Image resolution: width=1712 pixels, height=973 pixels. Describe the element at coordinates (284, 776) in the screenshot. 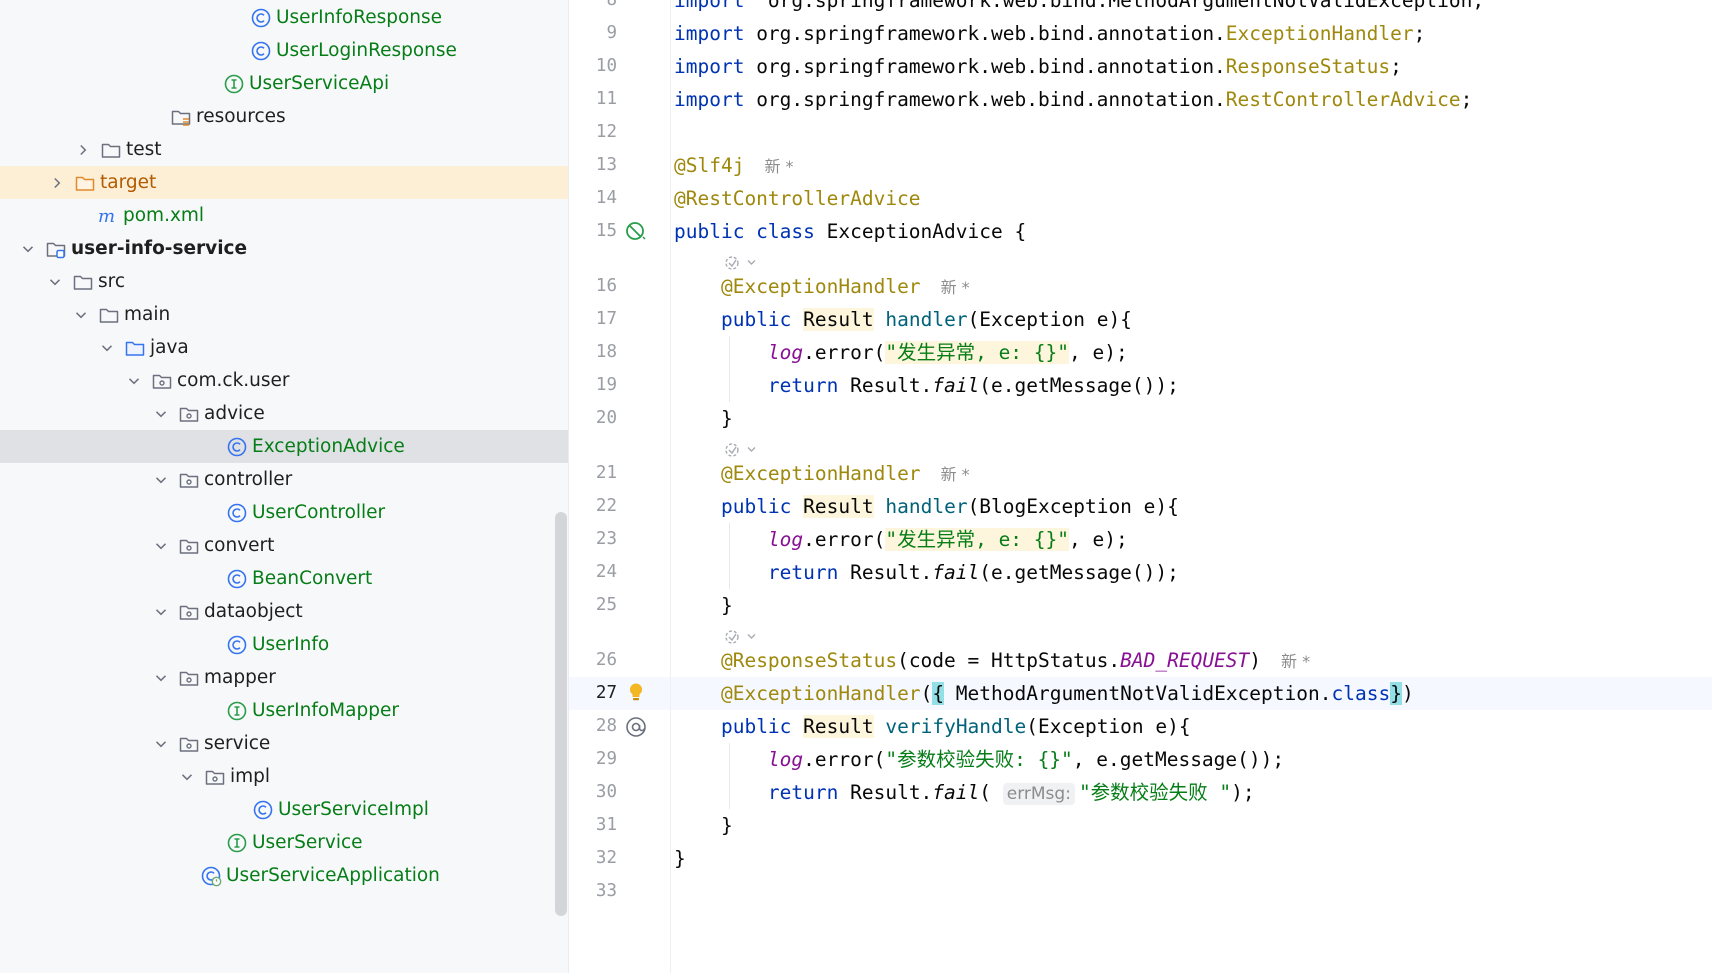

I see `tree-item-impl: impl` at that location.